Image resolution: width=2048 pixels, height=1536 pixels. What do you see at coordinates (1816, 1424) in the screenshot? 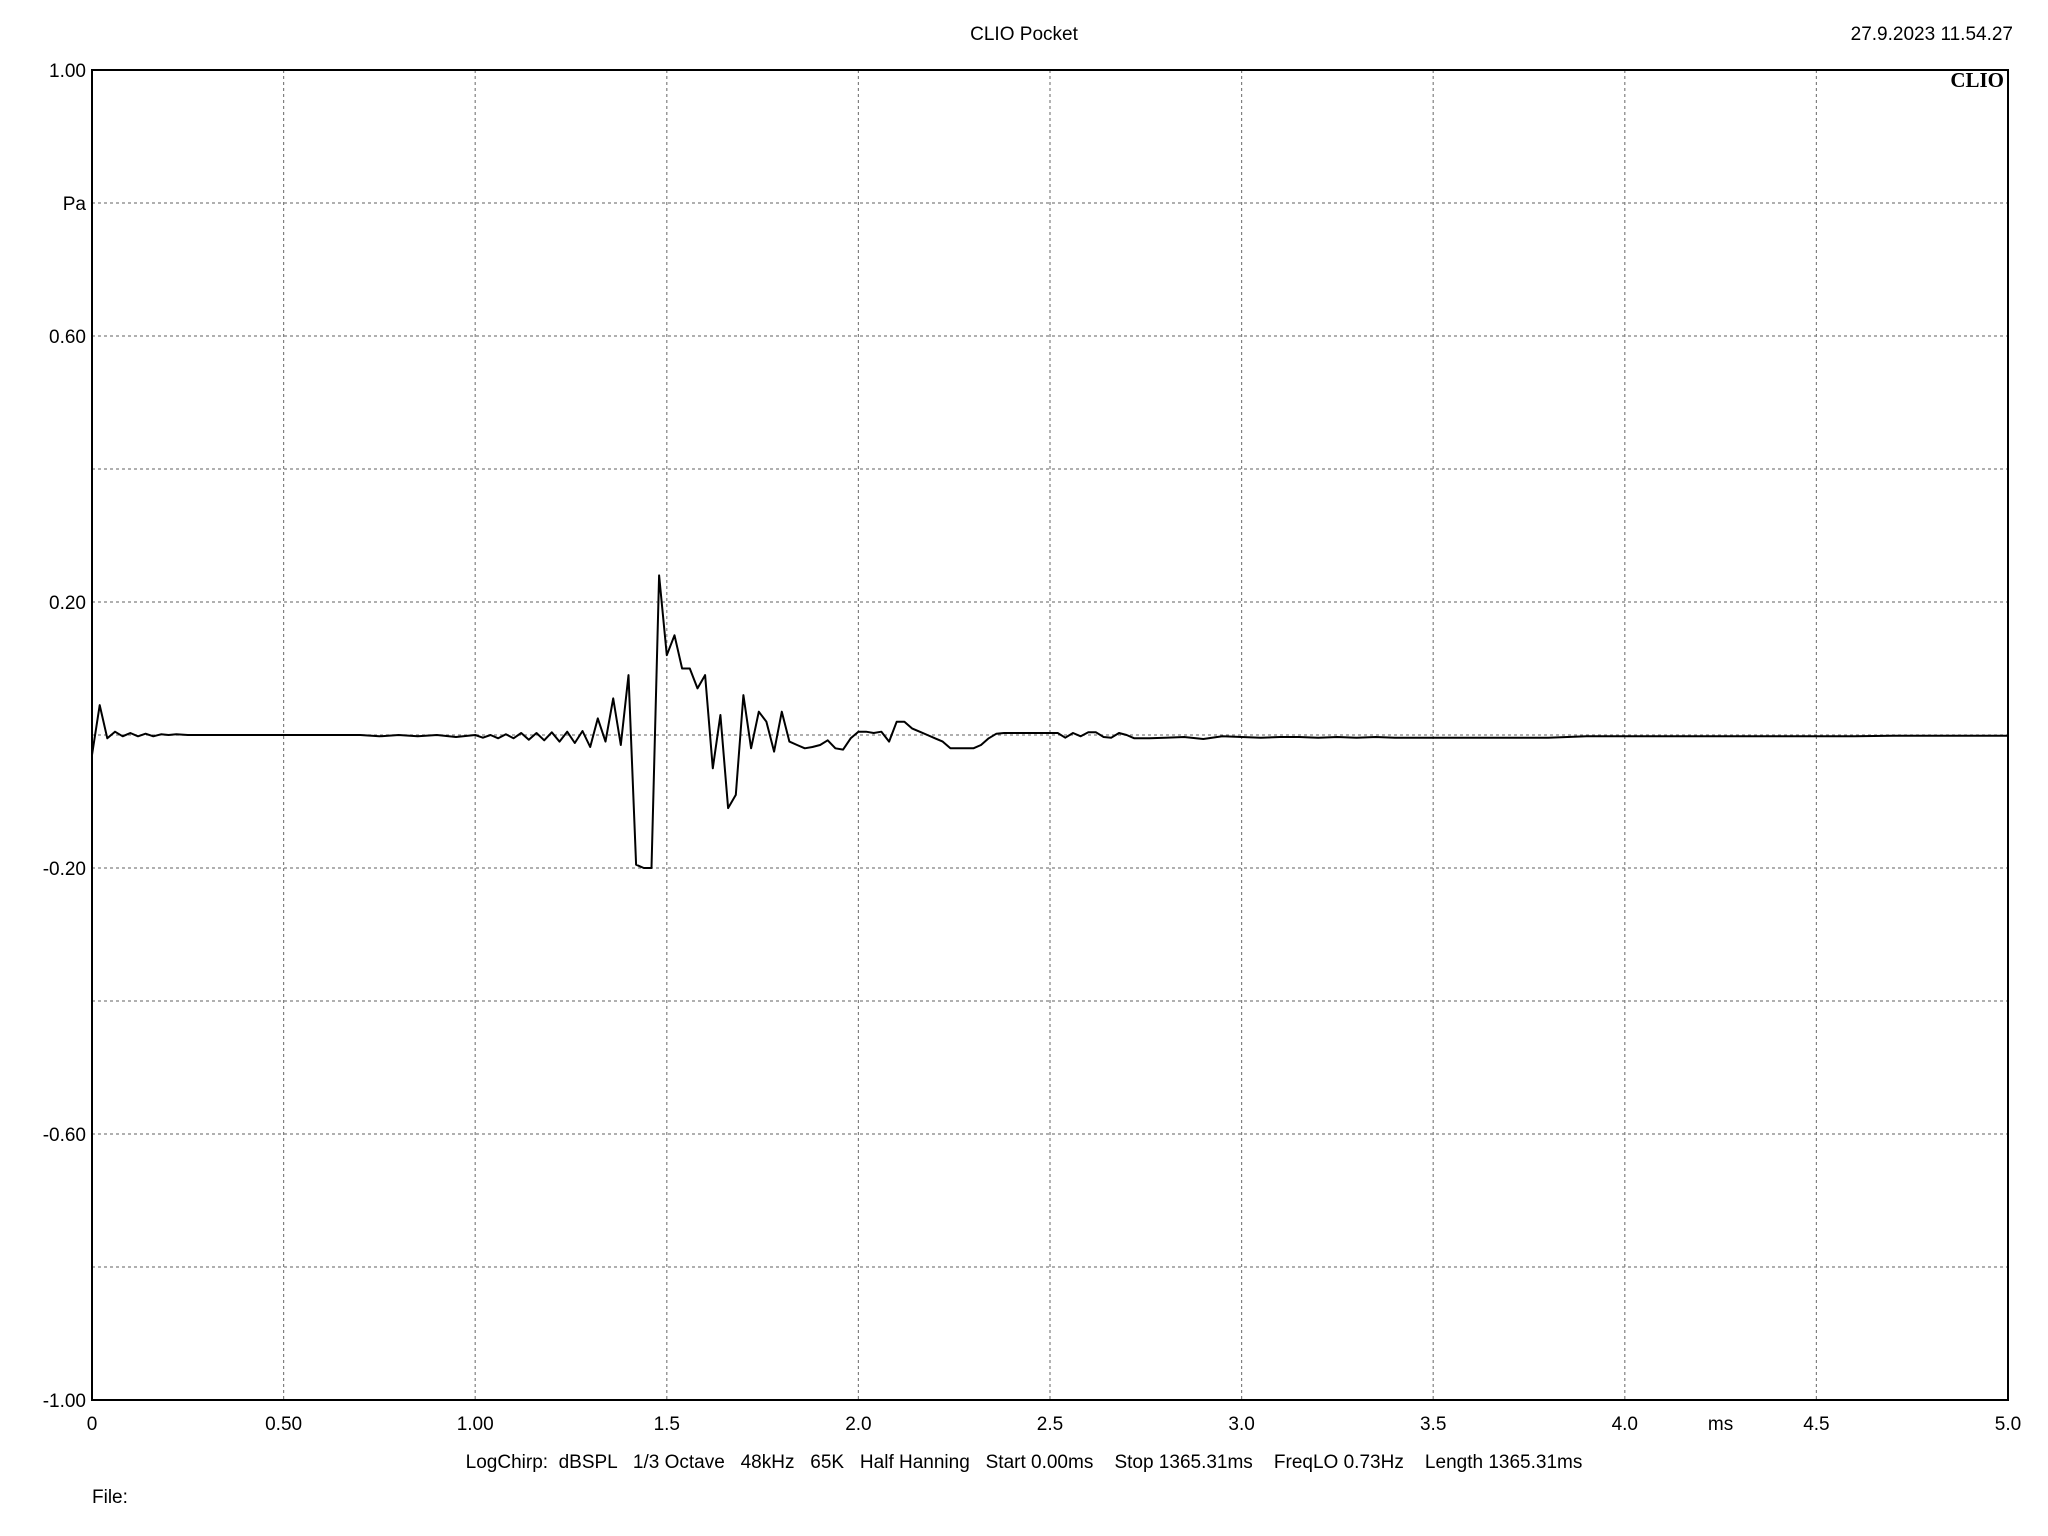
I see `x-tick-label: 4.5` at bounding box center [1816, 1424].